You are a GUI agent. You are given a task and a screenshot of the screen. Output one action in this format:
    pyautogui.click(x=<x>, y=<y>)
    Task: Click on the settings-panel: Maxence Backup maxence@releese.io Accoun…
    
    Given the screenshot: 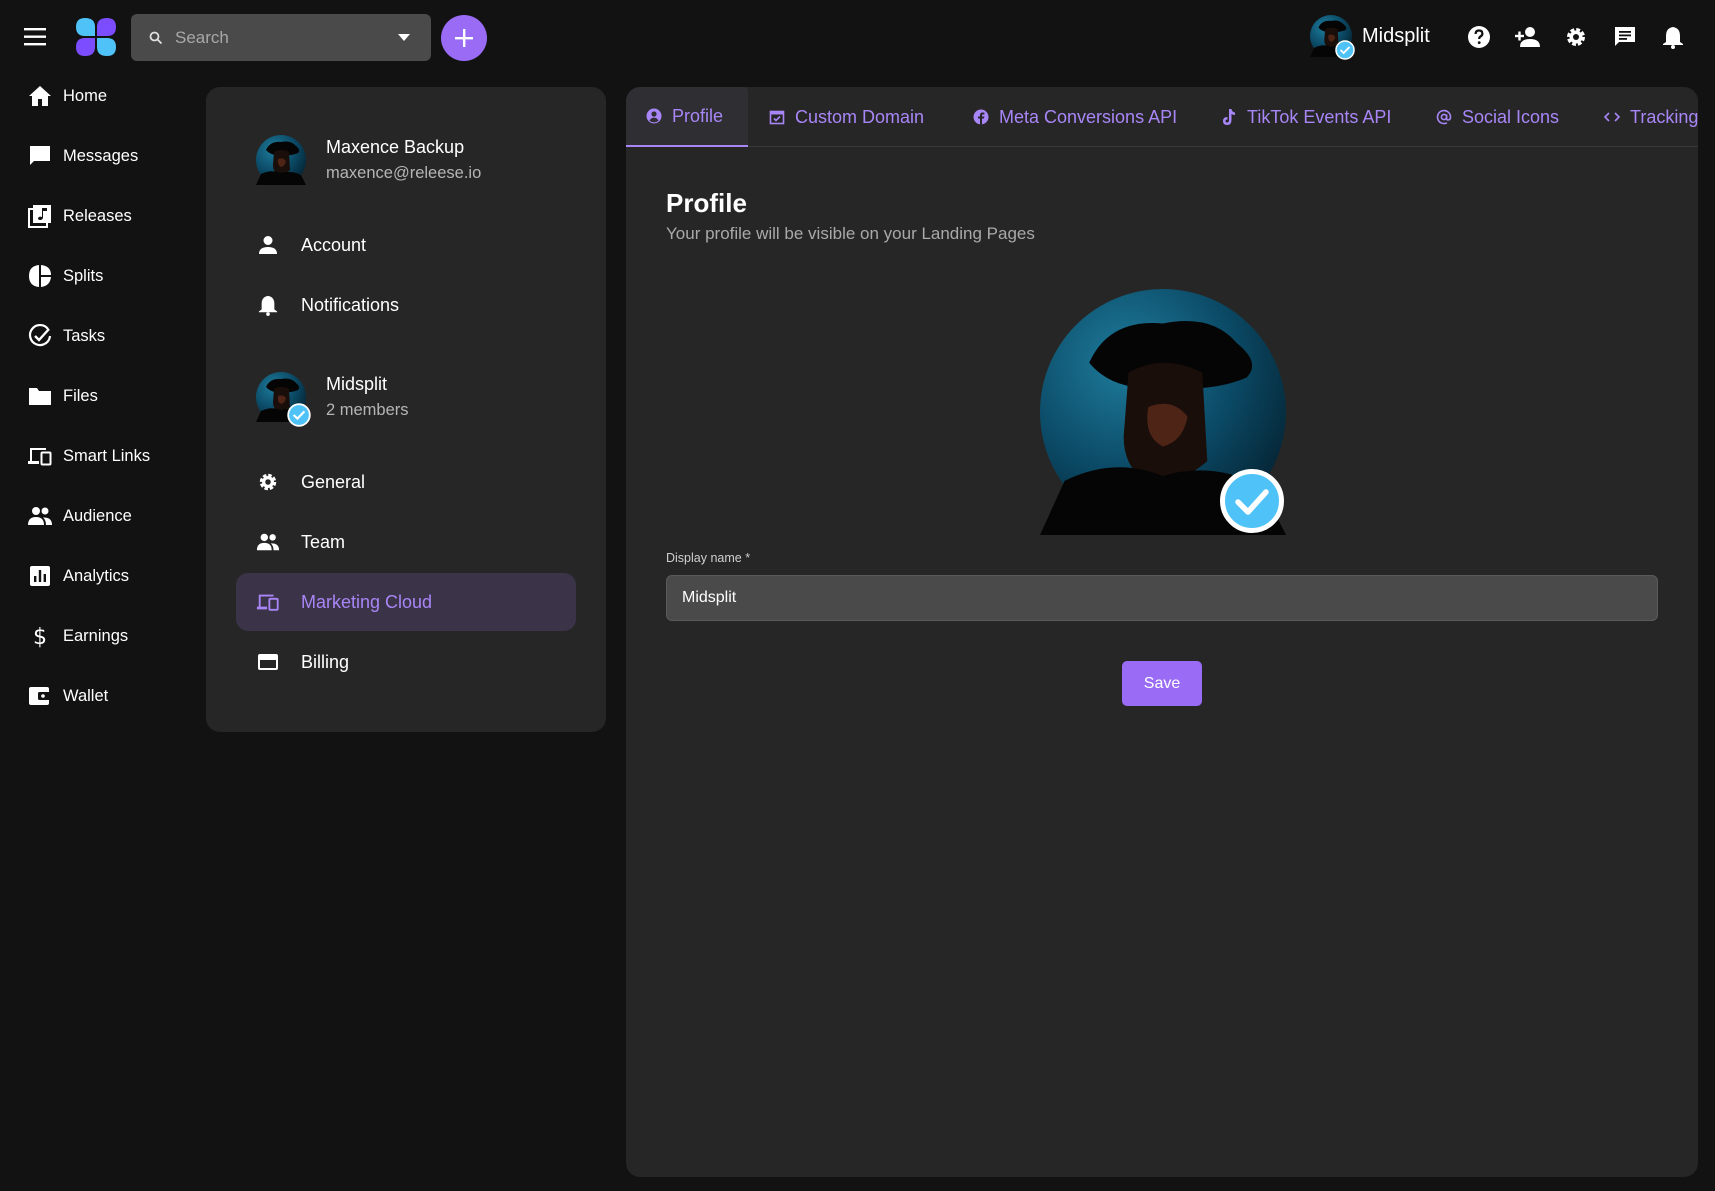 What is the action you would take?
    pyautogui.click(x=406, y=409)
    